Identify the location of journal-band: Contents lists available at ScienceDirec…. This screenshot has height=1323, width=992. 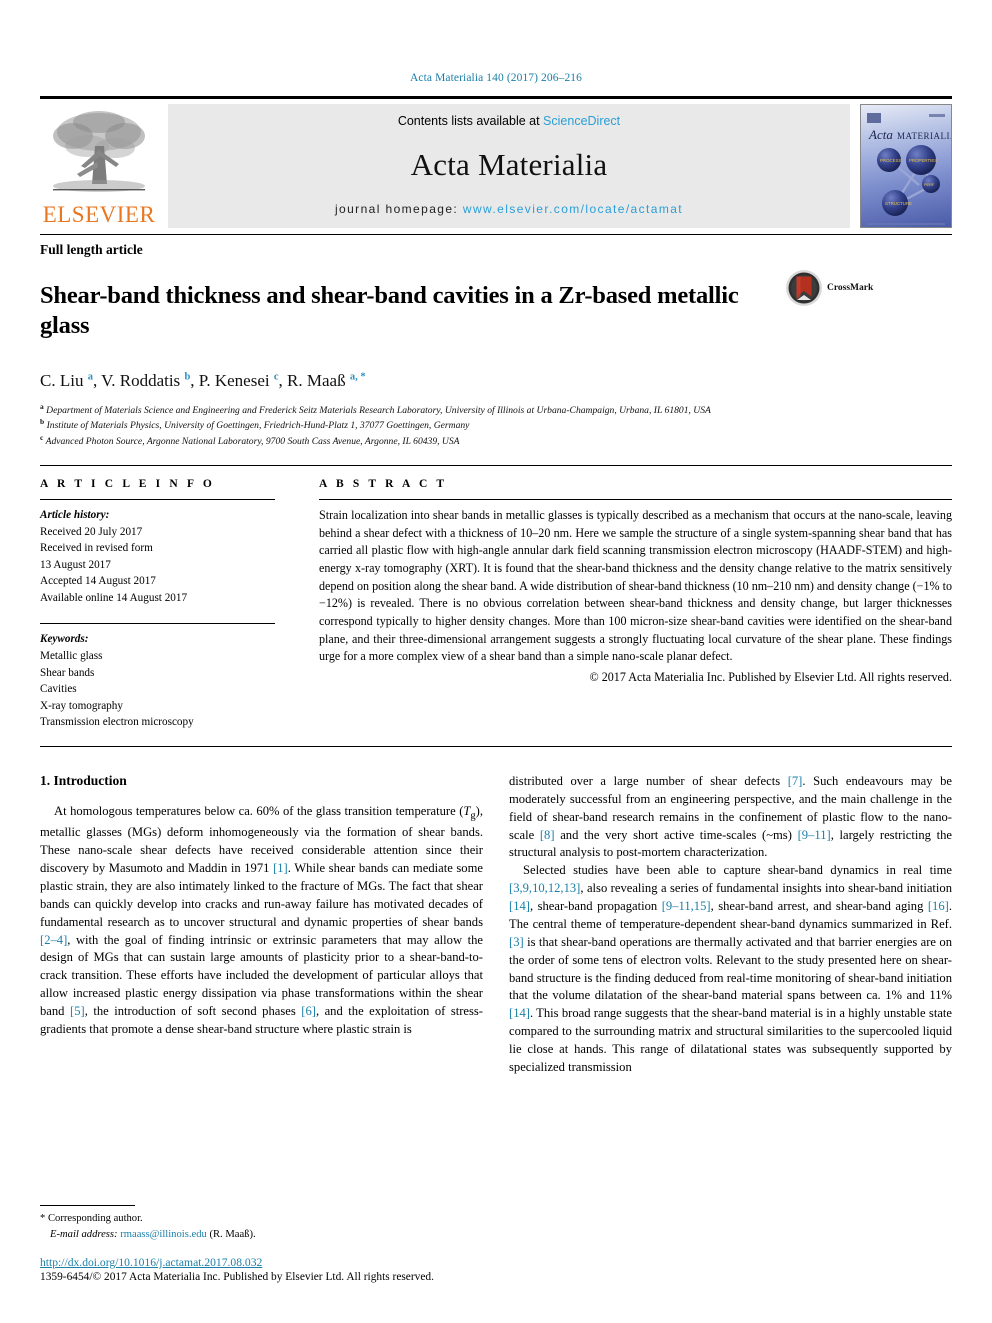
(509, 166).